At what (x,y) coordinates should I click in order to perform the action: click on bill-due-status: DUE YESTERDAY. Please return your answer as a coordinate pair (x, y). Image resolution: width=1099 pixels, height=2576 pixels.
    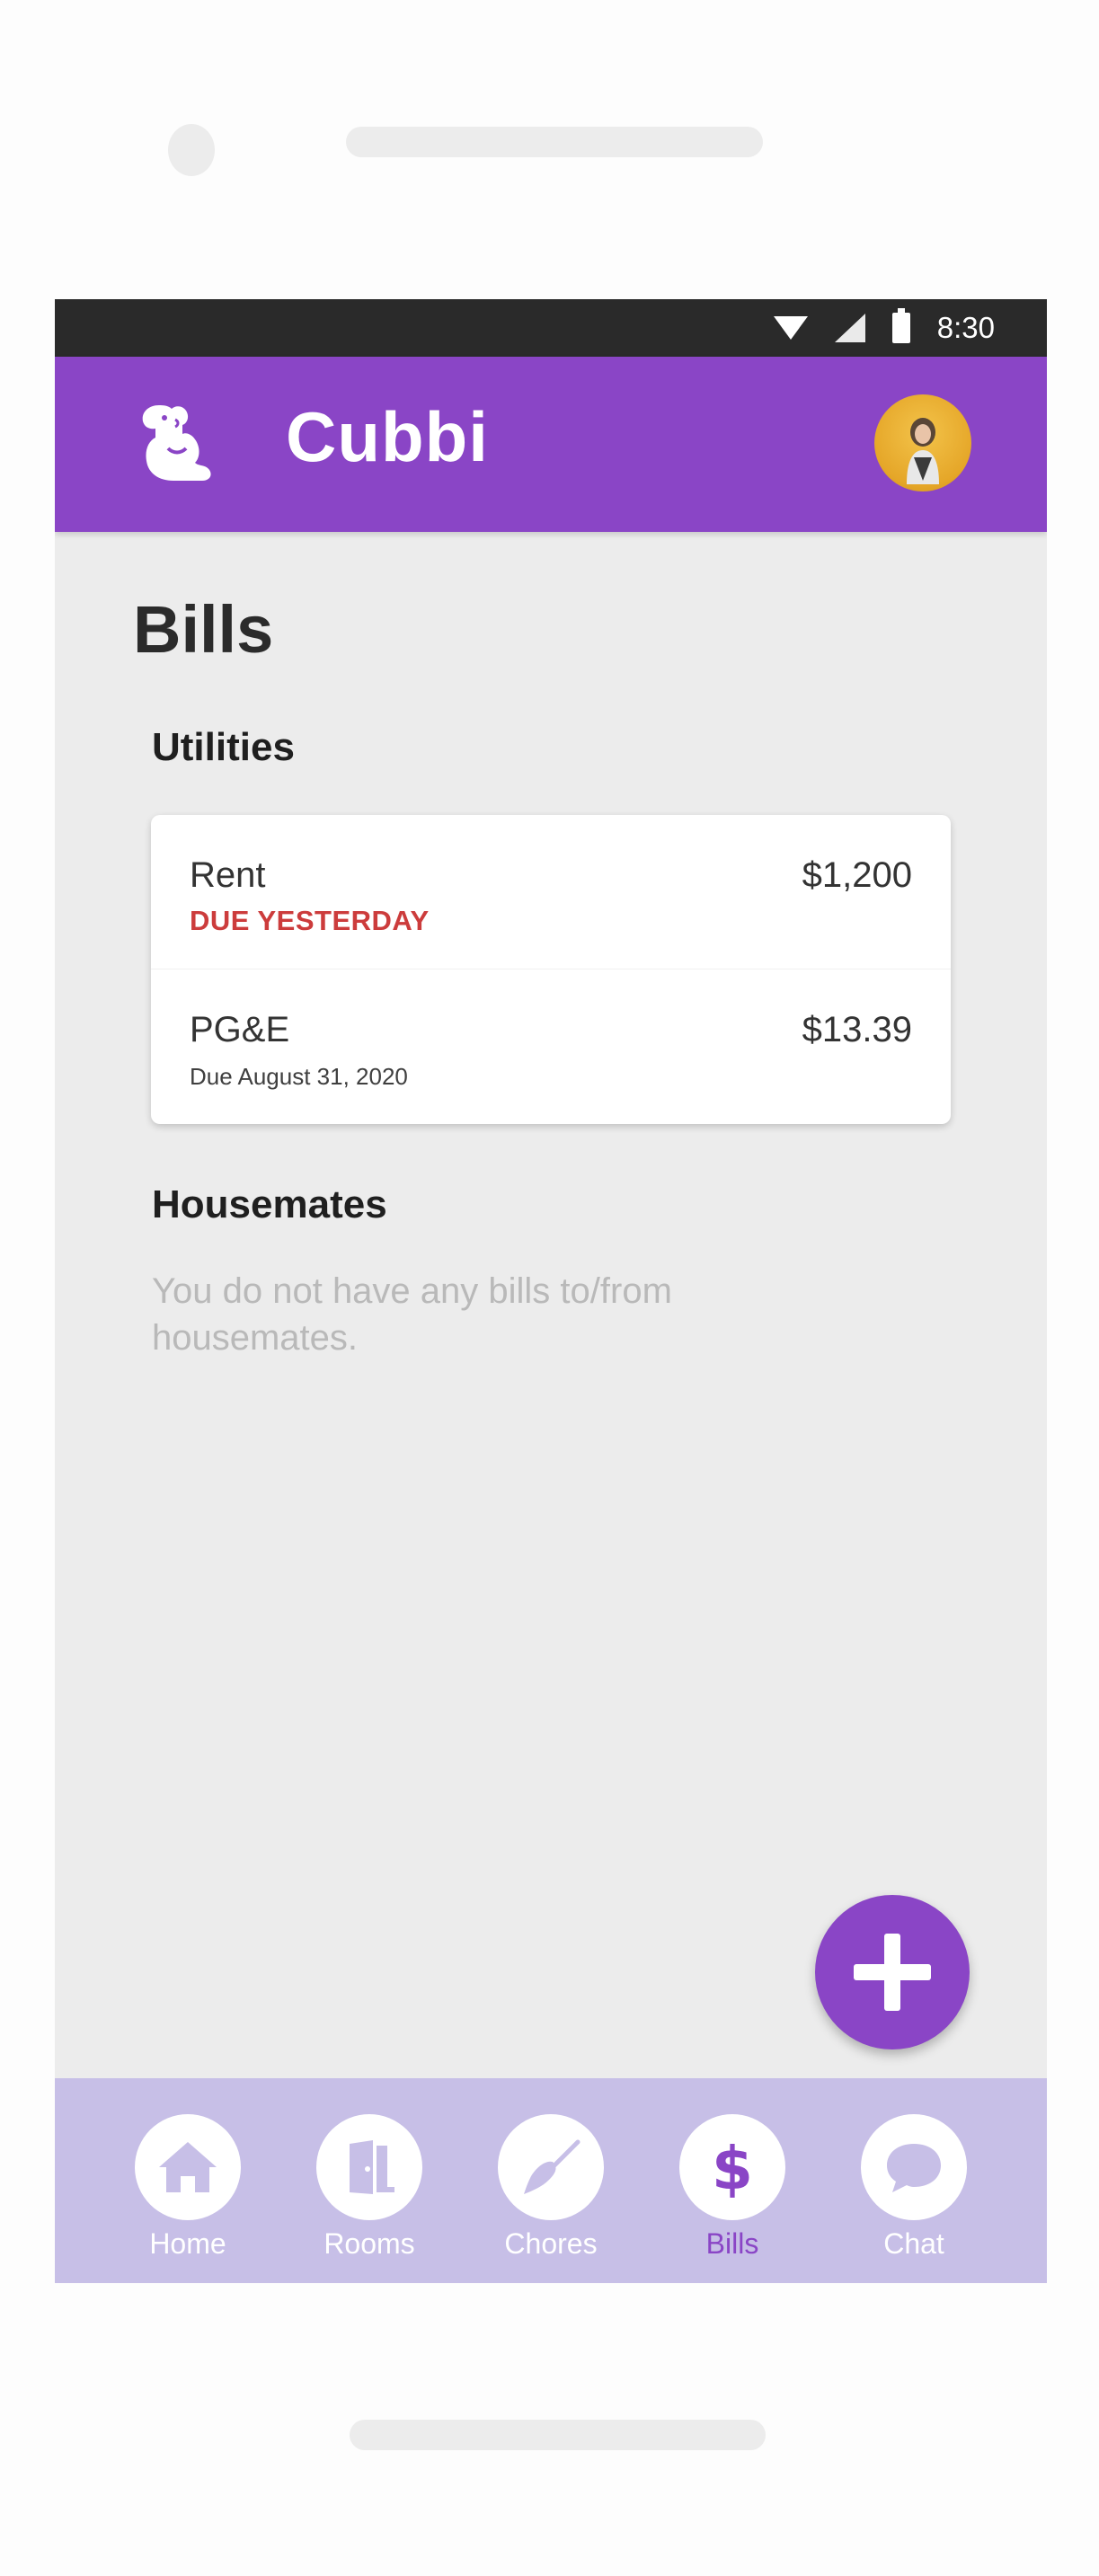
    Looking at the image, I should click on (310, 921).